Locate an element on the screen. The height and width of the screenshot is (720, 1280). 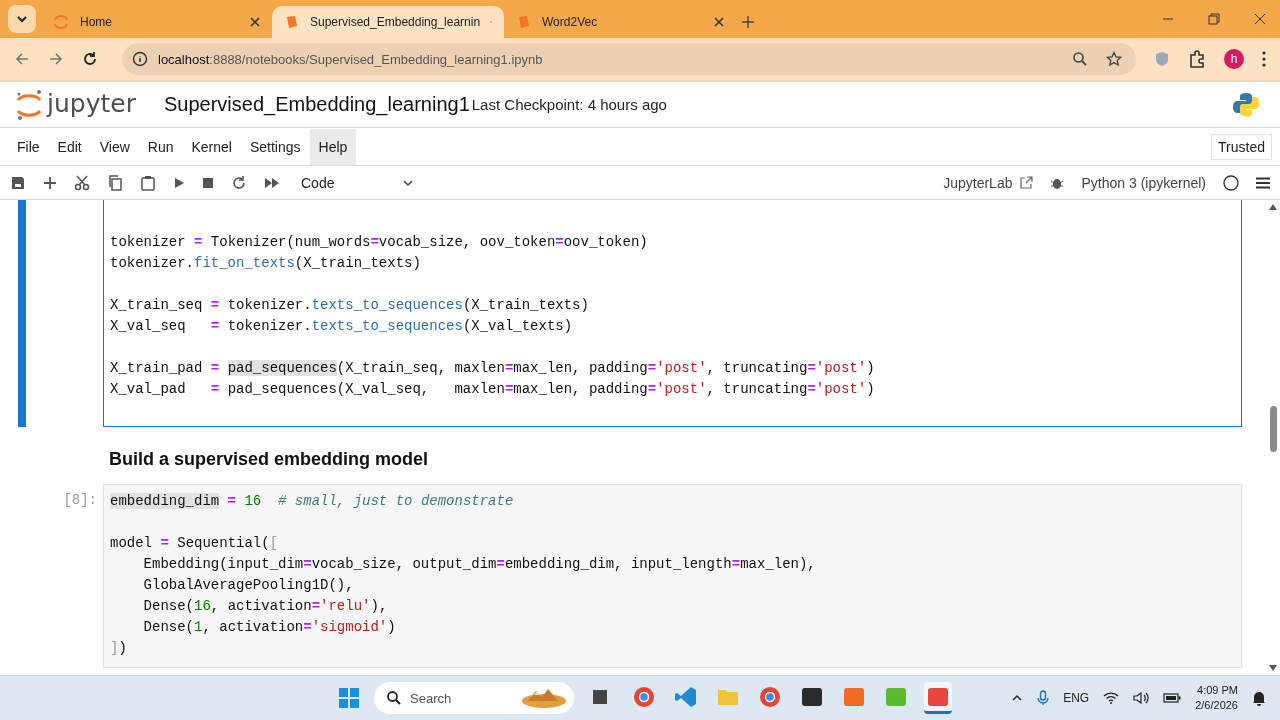
input-language: ENG is located at coordinates (1076, 698).